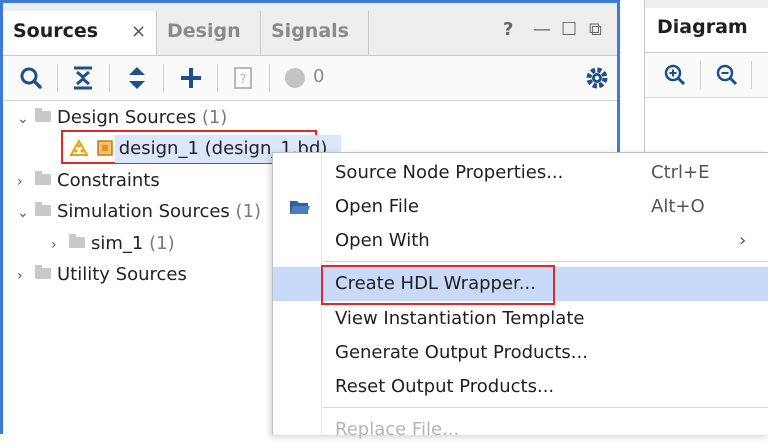 Image resolution: width=768 pixels, height=447 pixels. I want to click on zoom-in-icon, so click(675, 75).